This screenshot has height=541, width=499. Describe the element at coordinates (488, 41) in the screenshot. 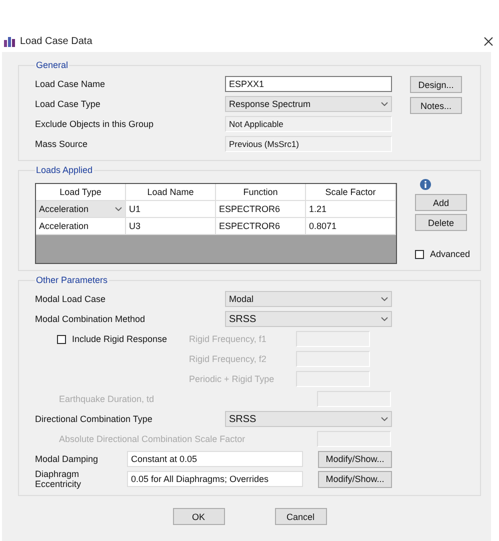

I see `close-icon` at that location.